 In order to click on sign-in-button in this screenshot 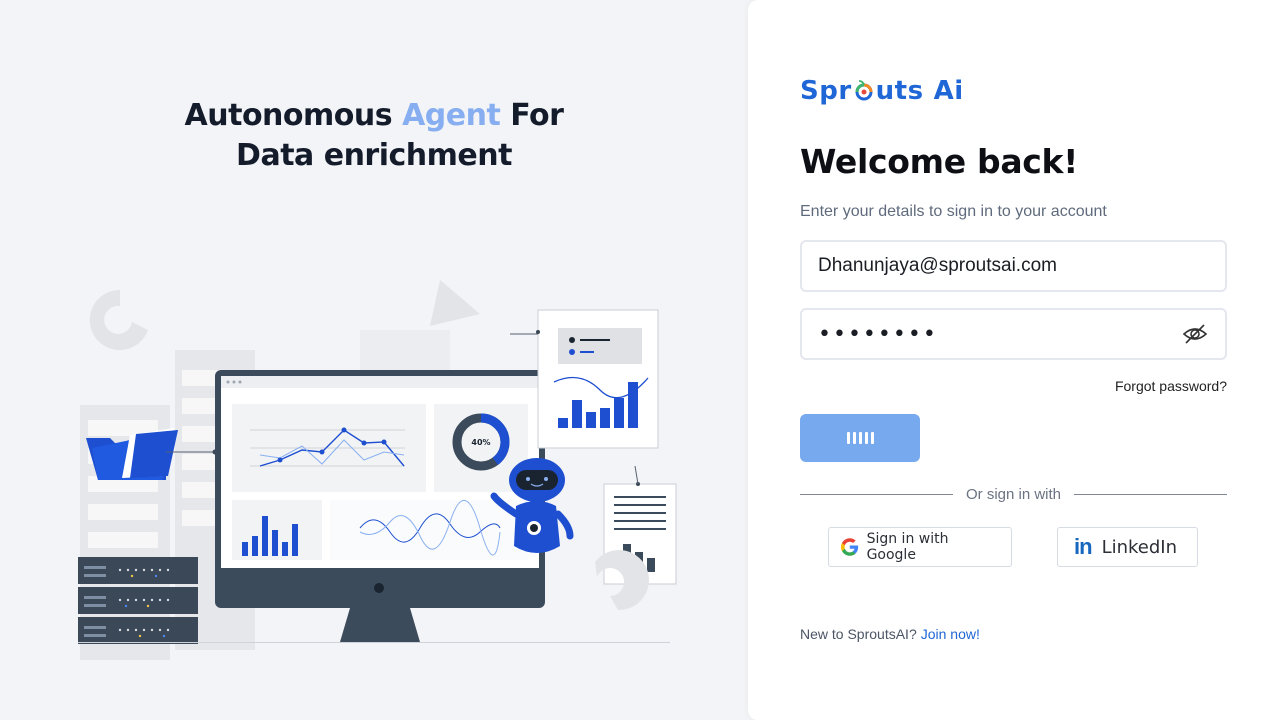, I will do `click(860, 438)`.